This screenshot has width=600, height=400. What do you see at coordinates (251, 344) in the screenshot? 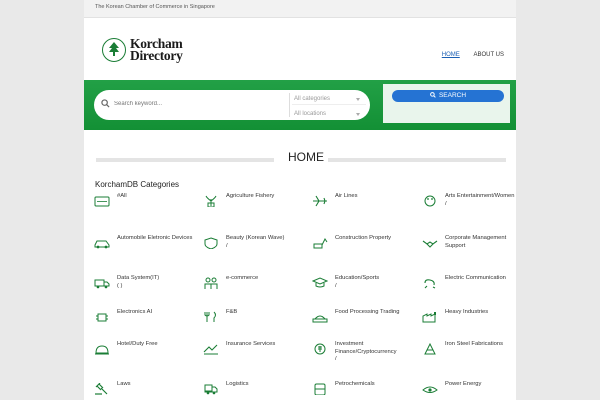
I see `category-label: Insurance Services` at bounding box center [251, 344].